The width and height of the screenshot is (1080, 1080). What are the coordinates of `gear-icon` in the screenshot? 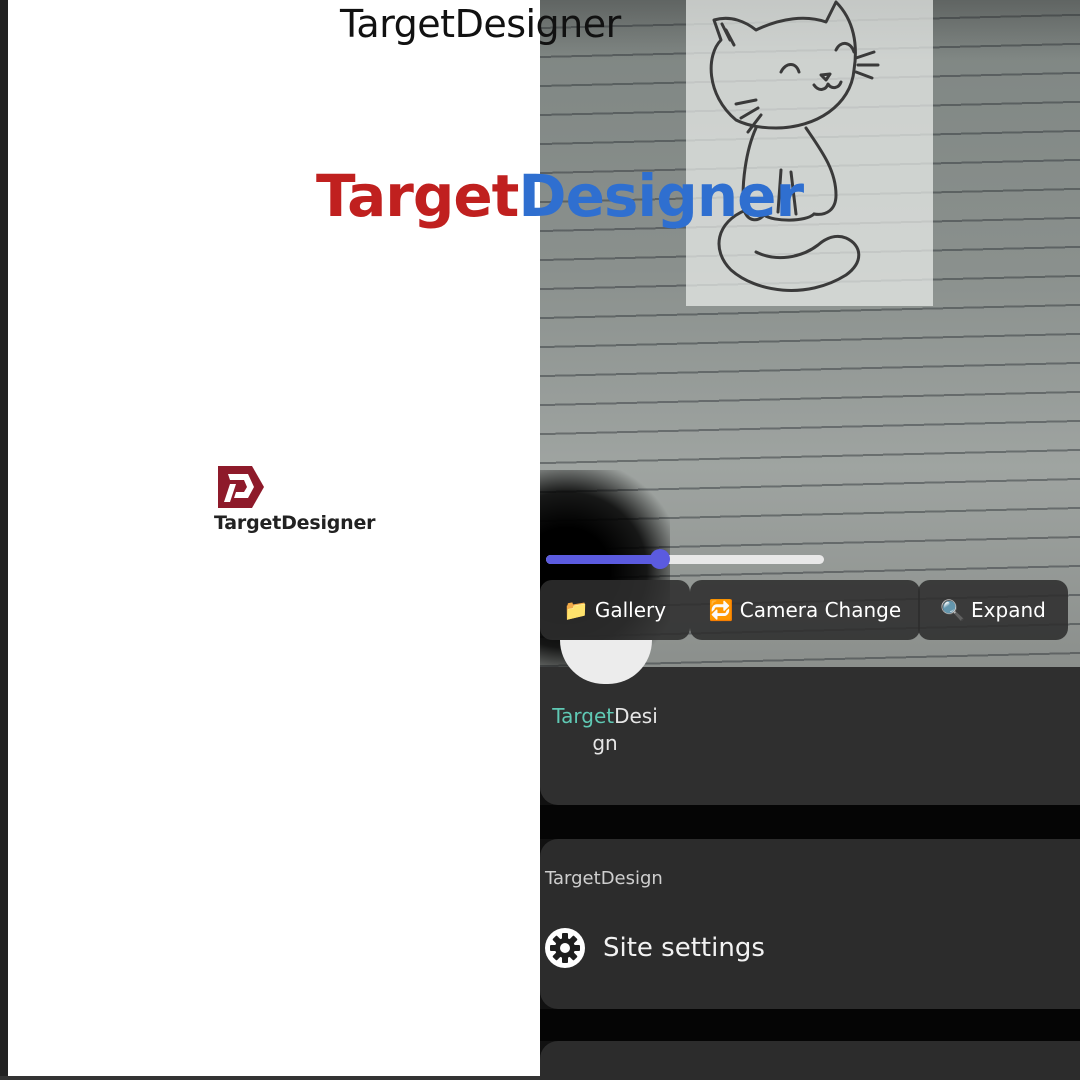 It's located at (565, 948).